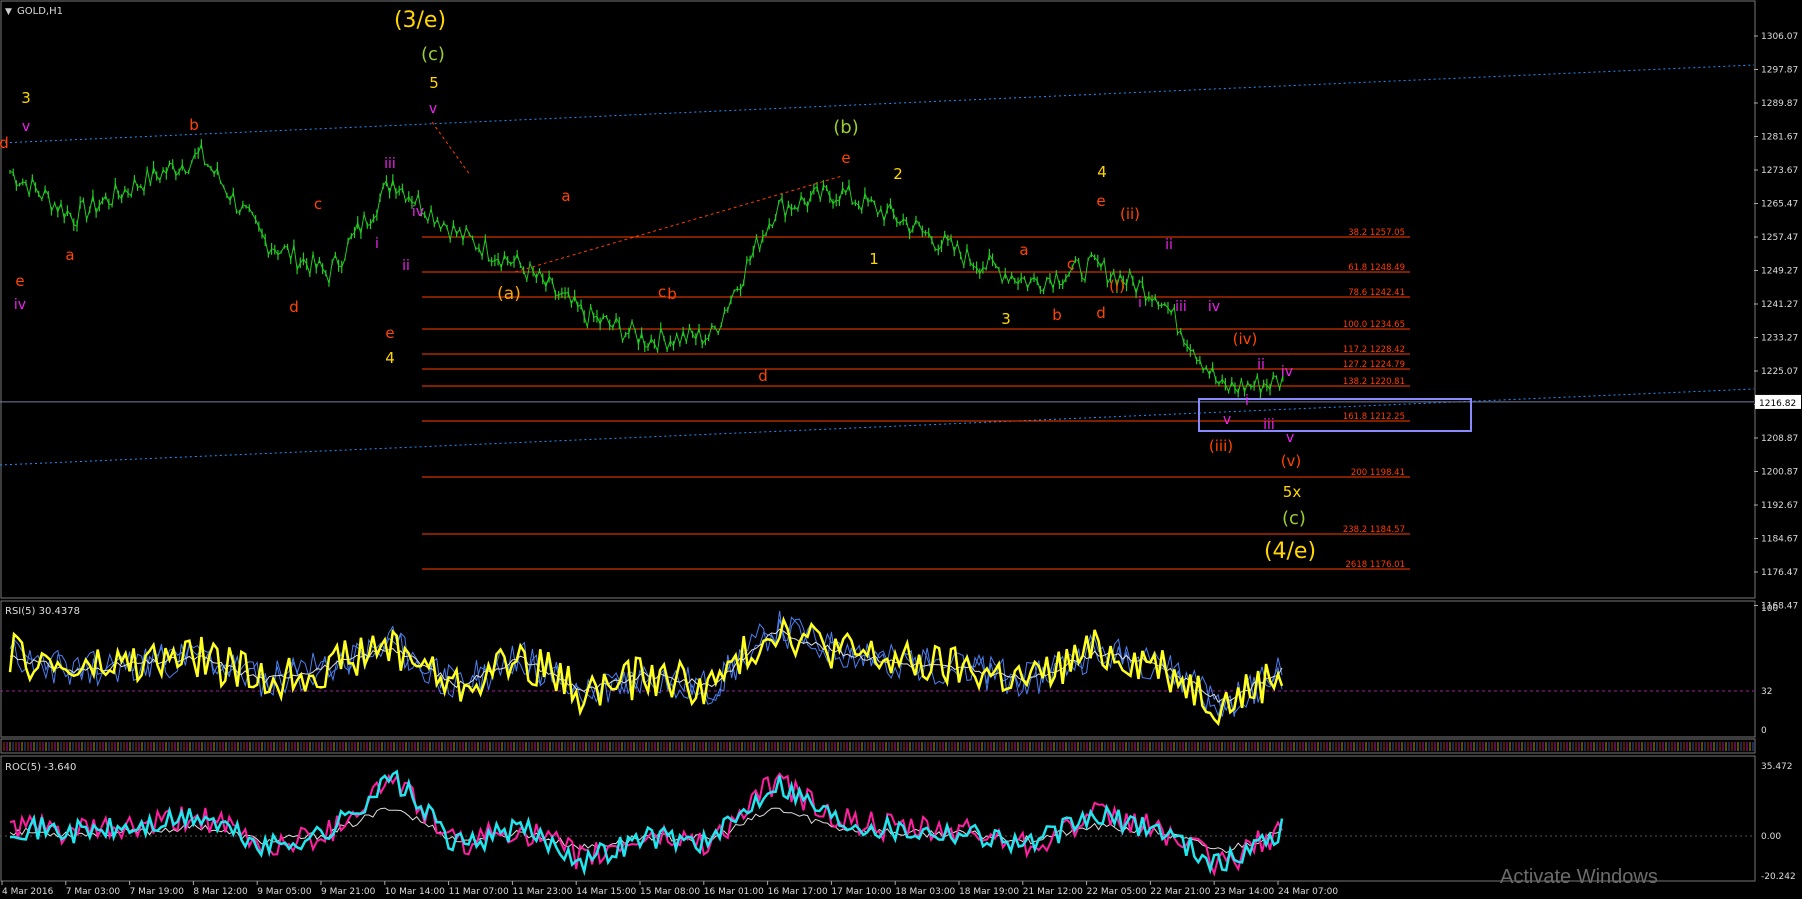 This screenshot has width=1802, height=899. I want to click on time-tick-label: 24 Mar 07:00, so click(1308, 892).